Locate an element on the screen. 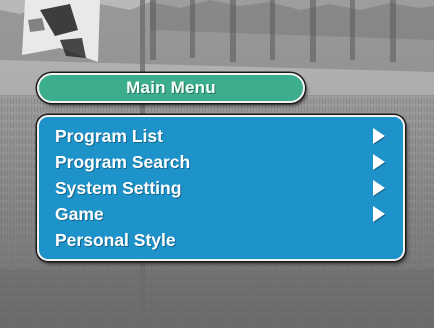 The width and height of the screenshot is (434, 328). menu-item-label: Game is located at coordinates (79, 213).